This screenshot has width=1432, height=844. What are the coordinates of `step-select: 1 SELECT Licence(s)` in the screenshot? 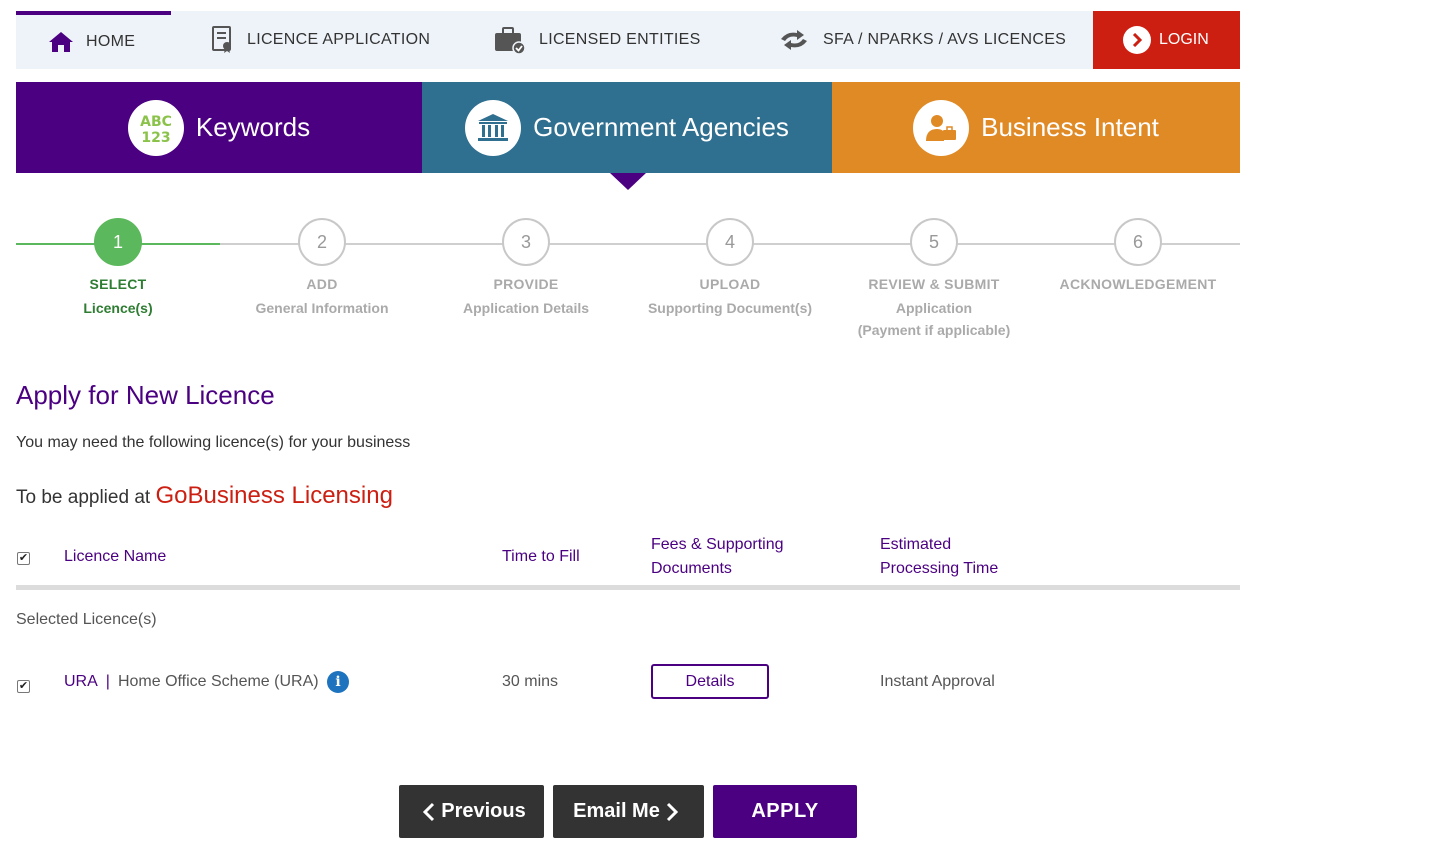 It's located at (118, 267).